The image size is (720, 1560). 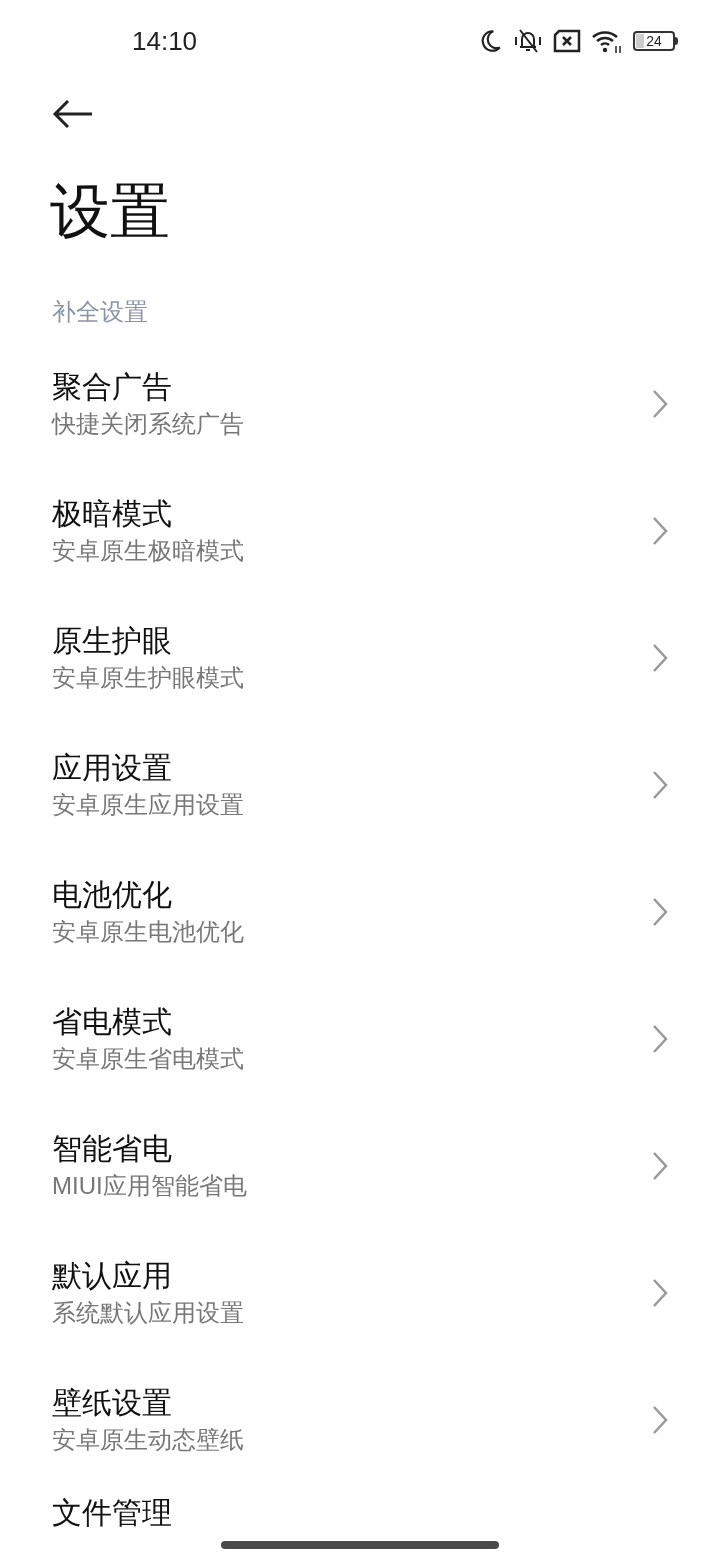 What do you see at coordinates (360, 784) in the screenshot?
I see `settings-item: 应用设置 安卓原生应用设置` at bounding box center [360, 784].